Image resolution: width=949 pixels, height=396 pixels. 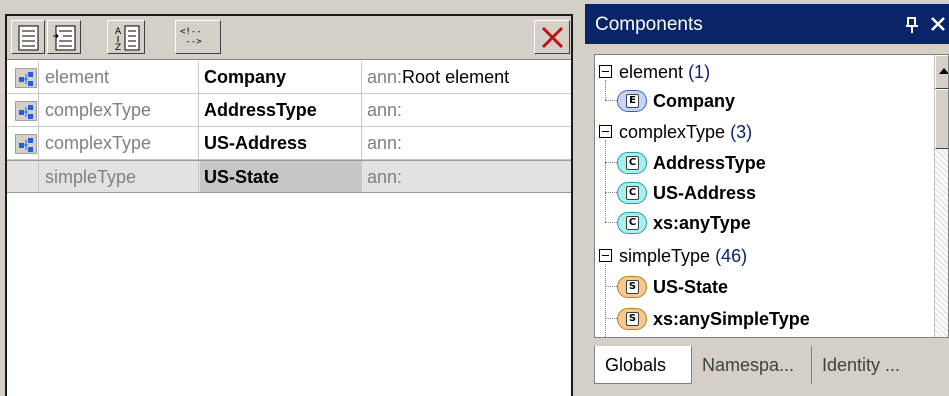 I want to click on component-name: US-State, so click(x=281, y=176).